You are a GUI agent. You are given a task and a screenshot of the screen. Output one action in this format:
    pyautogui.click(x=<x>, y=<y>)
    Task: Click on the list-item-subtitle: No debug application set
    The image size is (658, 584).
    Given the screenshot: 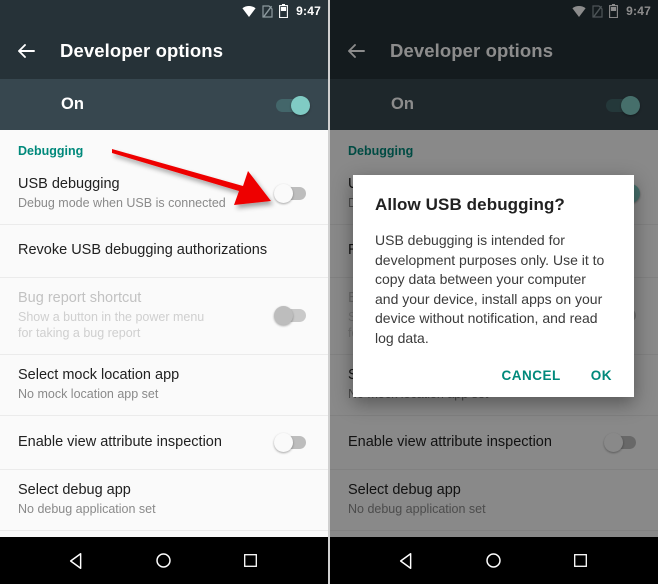 What is the action you would take?
    pyautogui.click(x=87, y=509)
    